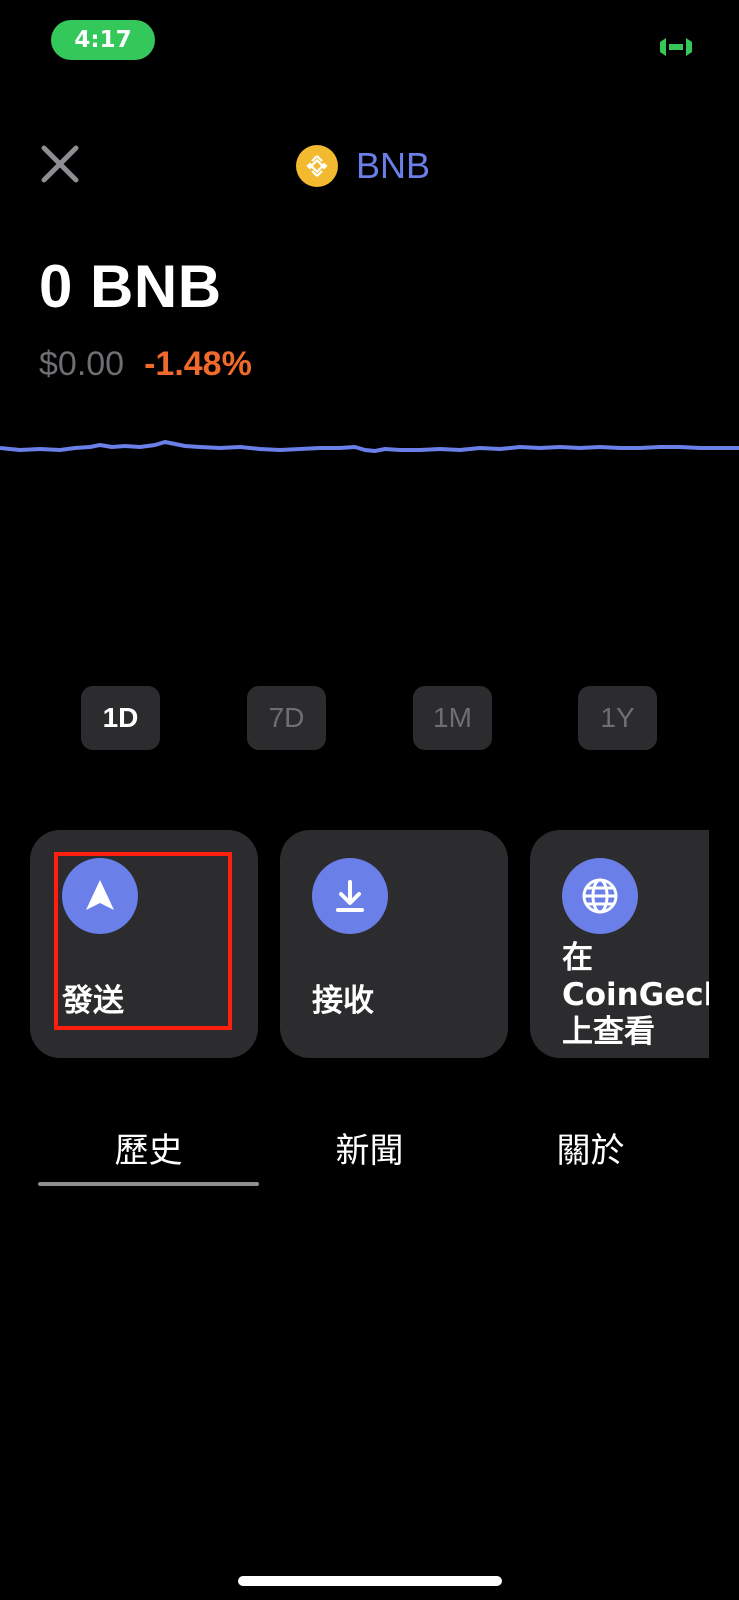  I want to click on content-tabs: 歷史 新聞 關於, so click(370, 1152).